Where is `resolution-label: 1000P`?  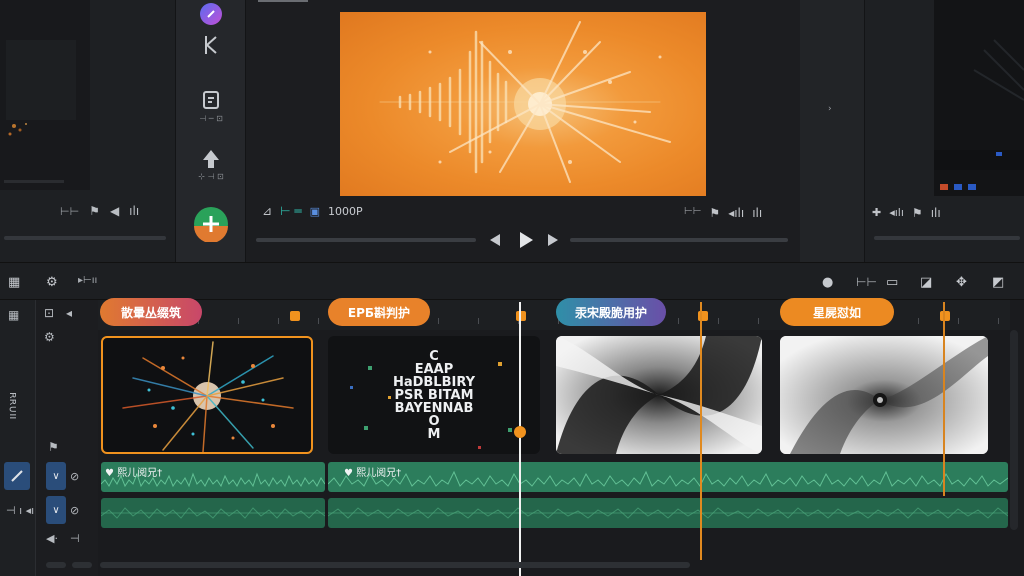
resolution-label: 1000P is located at coordinates (345, 211).